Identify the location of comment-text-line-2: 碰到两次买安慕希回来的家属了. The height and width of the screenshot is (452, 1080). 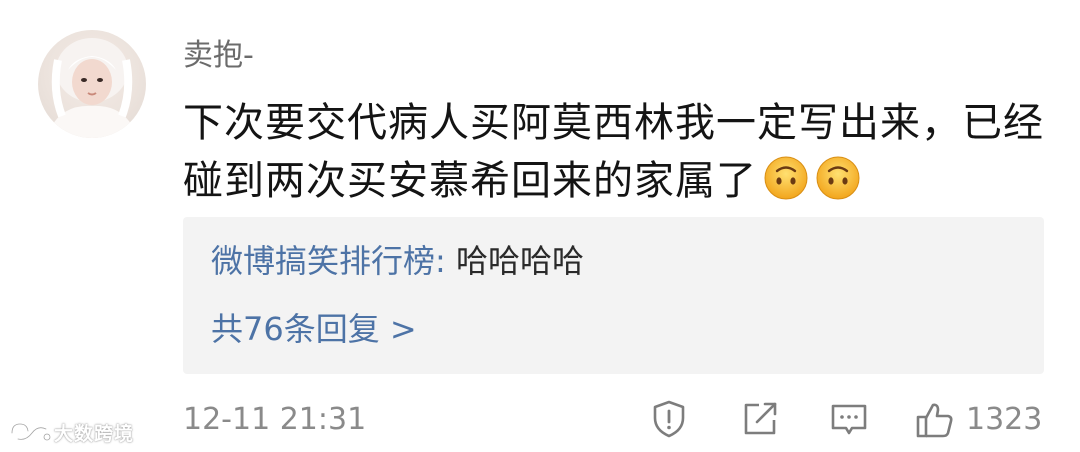
(613, 181).